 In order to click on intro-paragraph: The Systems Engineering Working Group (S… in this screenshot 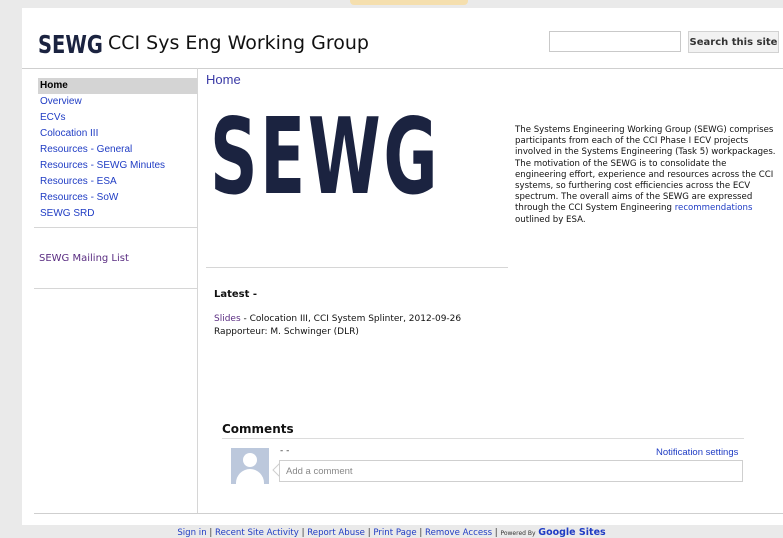, I will do `click(646, 175)`.